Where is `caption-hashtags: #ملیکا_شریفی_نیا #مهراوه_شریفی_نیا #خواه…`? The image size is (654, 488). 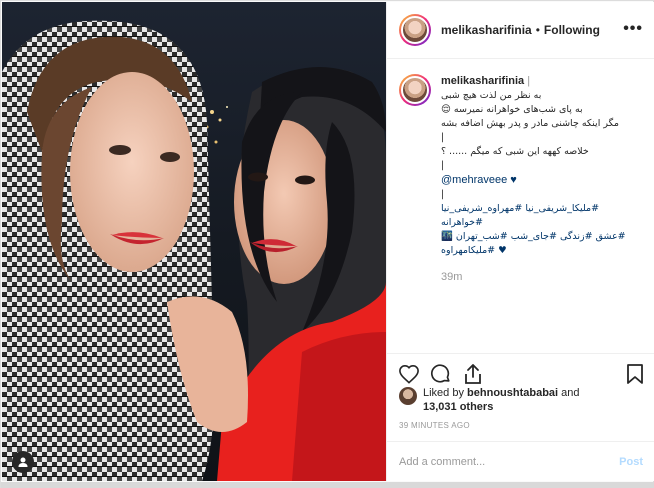 caption-hashtags: #ملیکا_شریفی_نیا #مهراوه_شریفی_نیا #خواه… is located at coordinates (542, 216).